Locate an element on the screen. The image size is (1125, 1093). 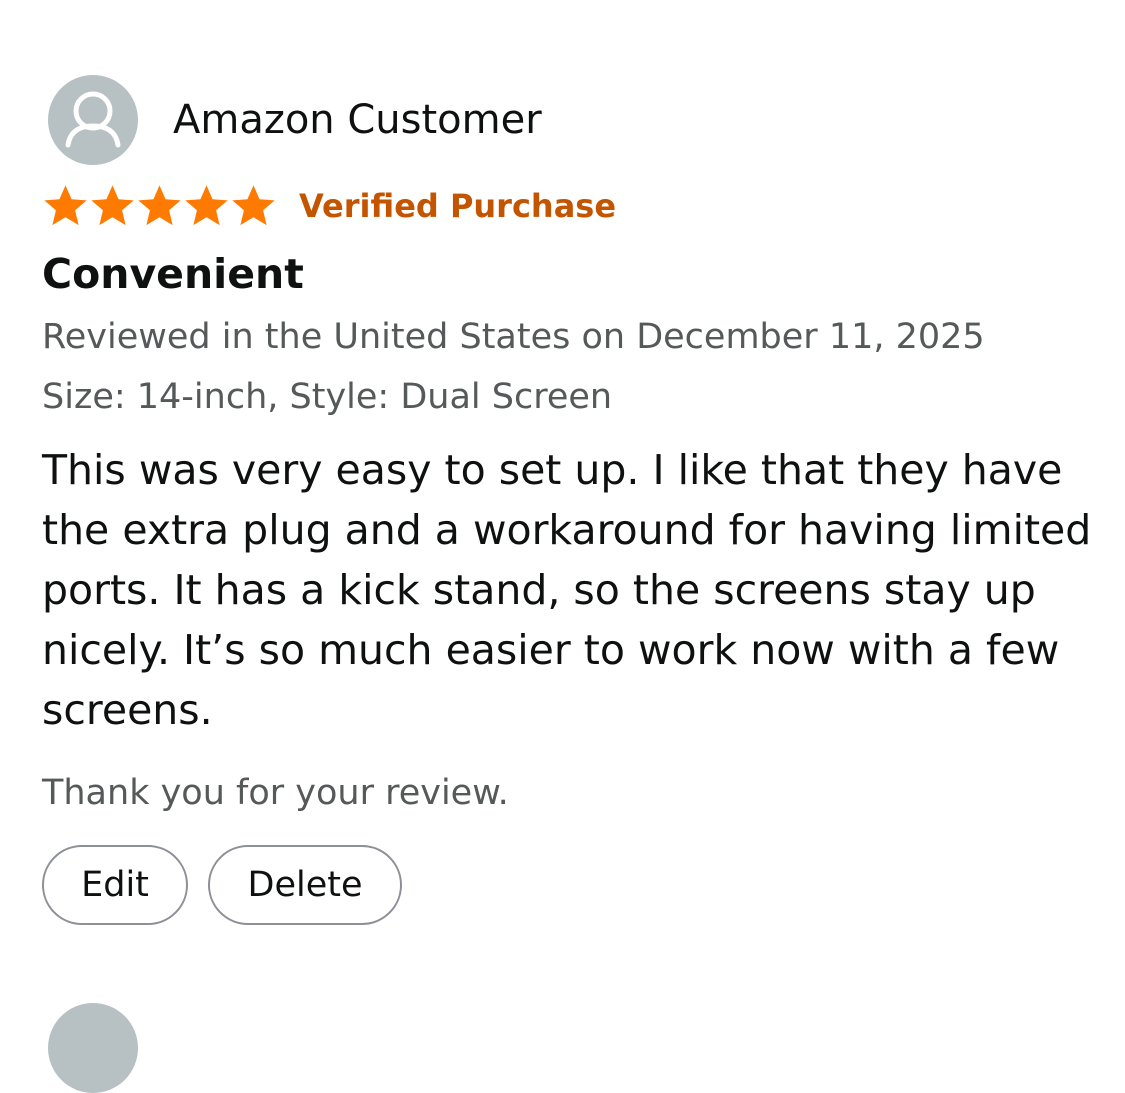
reviewer-header: Amazon Customer is located at coordinates (295, 120).